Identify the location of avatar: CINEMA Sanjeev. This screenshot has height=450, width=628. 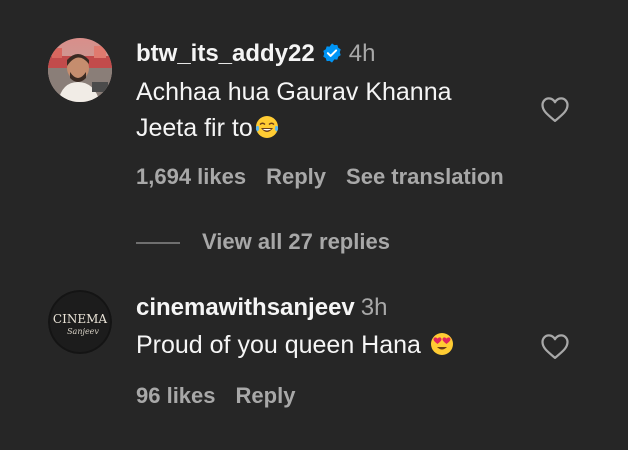
(80, 322).